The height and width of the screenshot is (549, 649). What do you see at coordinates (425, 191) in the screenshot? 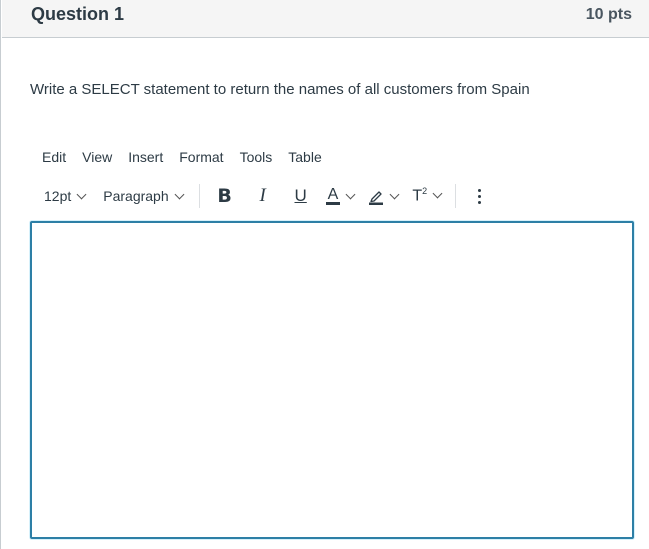
I see `superscript-exponent: 2` at bounding box center [425, 191].